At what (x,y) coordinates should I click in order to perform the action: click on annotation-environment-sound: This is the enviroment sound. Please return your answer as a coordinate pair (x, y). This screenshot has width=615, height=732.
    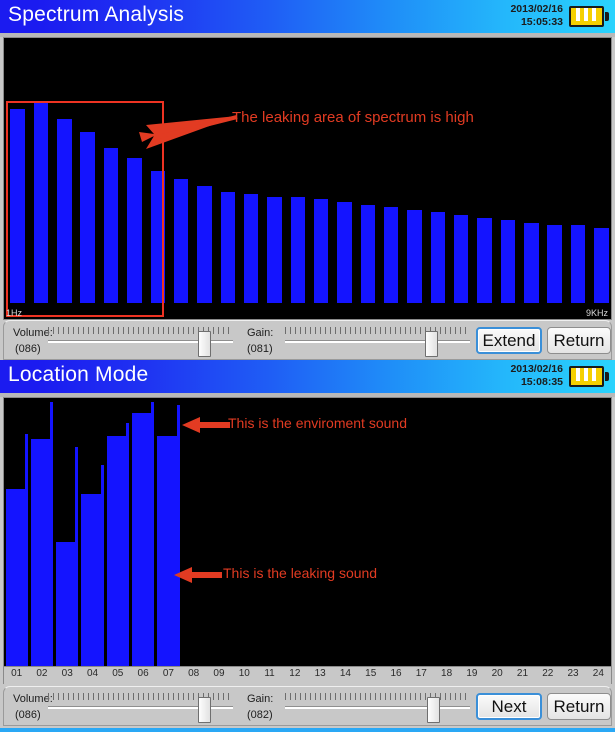
    Looking at the image, I should click on (317, 423).